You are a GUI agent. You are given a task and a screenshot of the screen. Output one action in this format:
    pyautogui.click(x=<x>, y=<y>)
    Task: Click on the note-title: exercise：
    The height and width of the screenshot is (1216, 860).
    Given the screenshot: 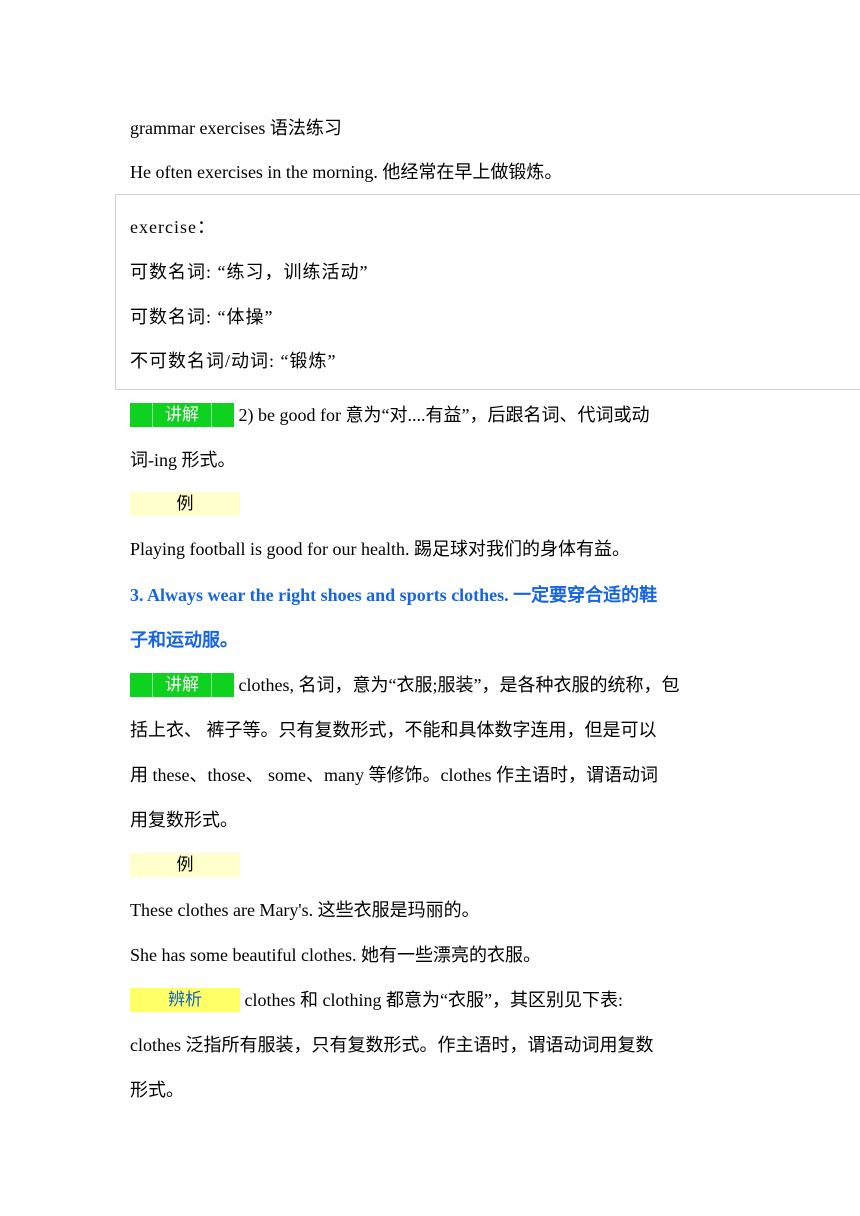 What is the action you would take?
    pyautogui.click(x=173, y=227)
    